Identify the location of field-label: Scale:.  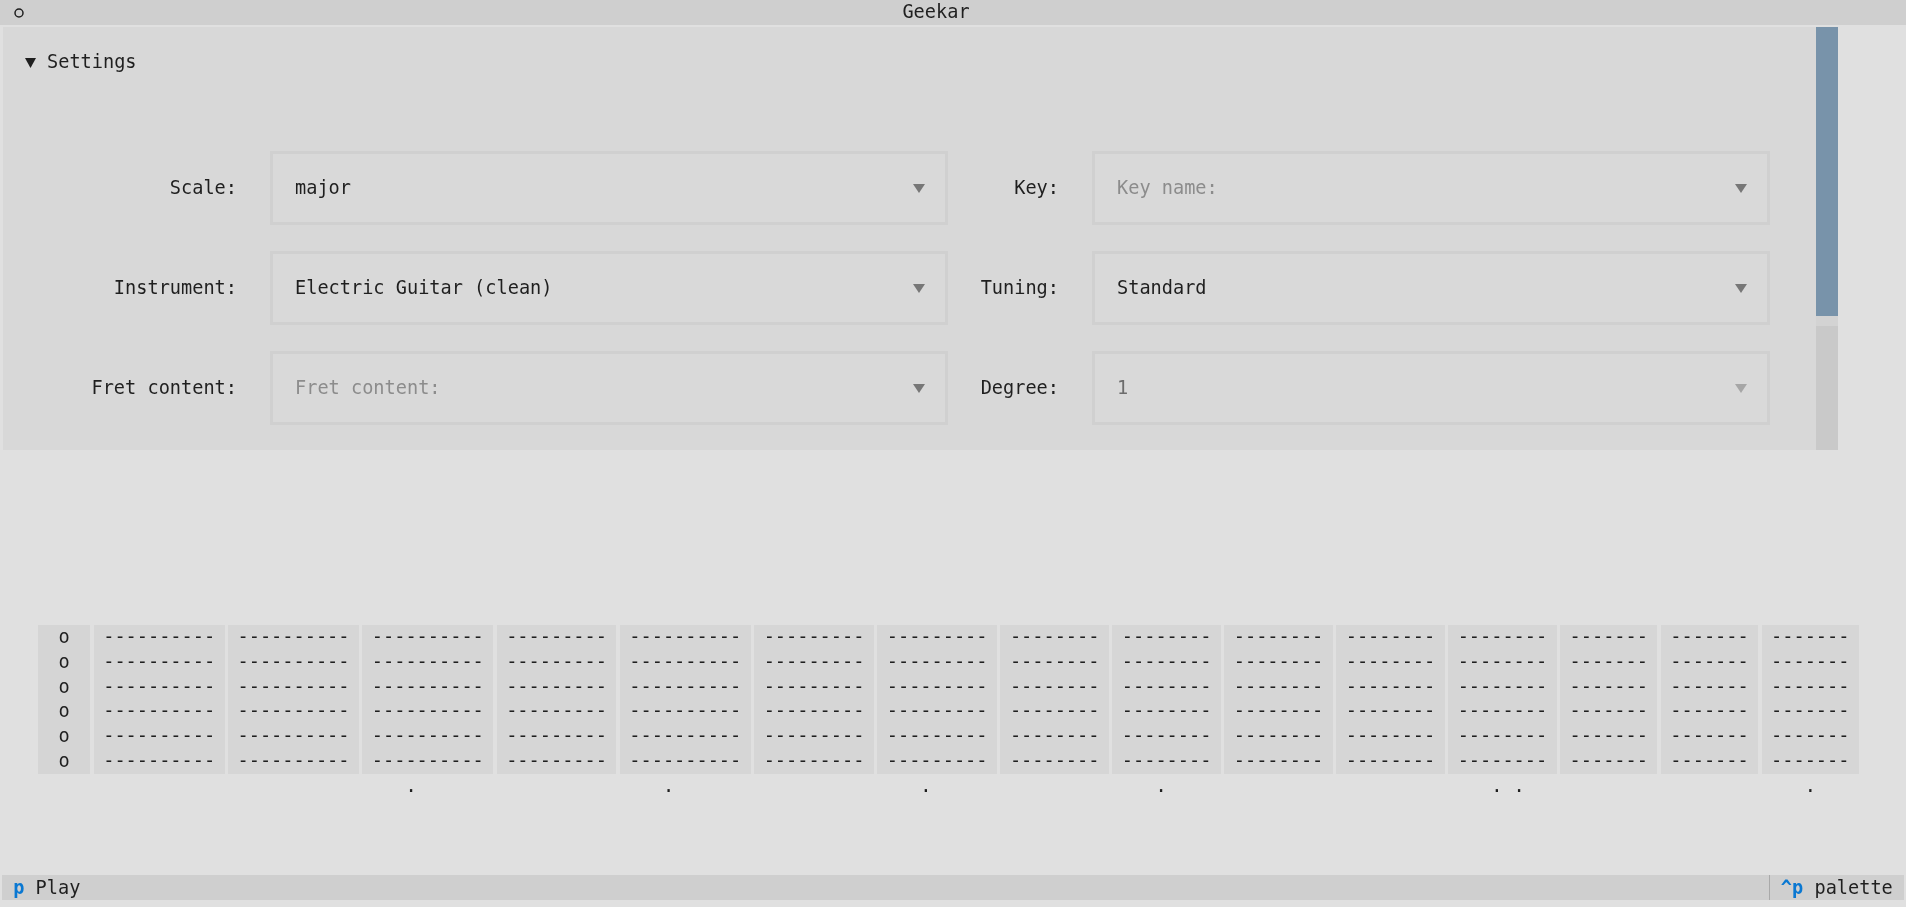
(203, 187).